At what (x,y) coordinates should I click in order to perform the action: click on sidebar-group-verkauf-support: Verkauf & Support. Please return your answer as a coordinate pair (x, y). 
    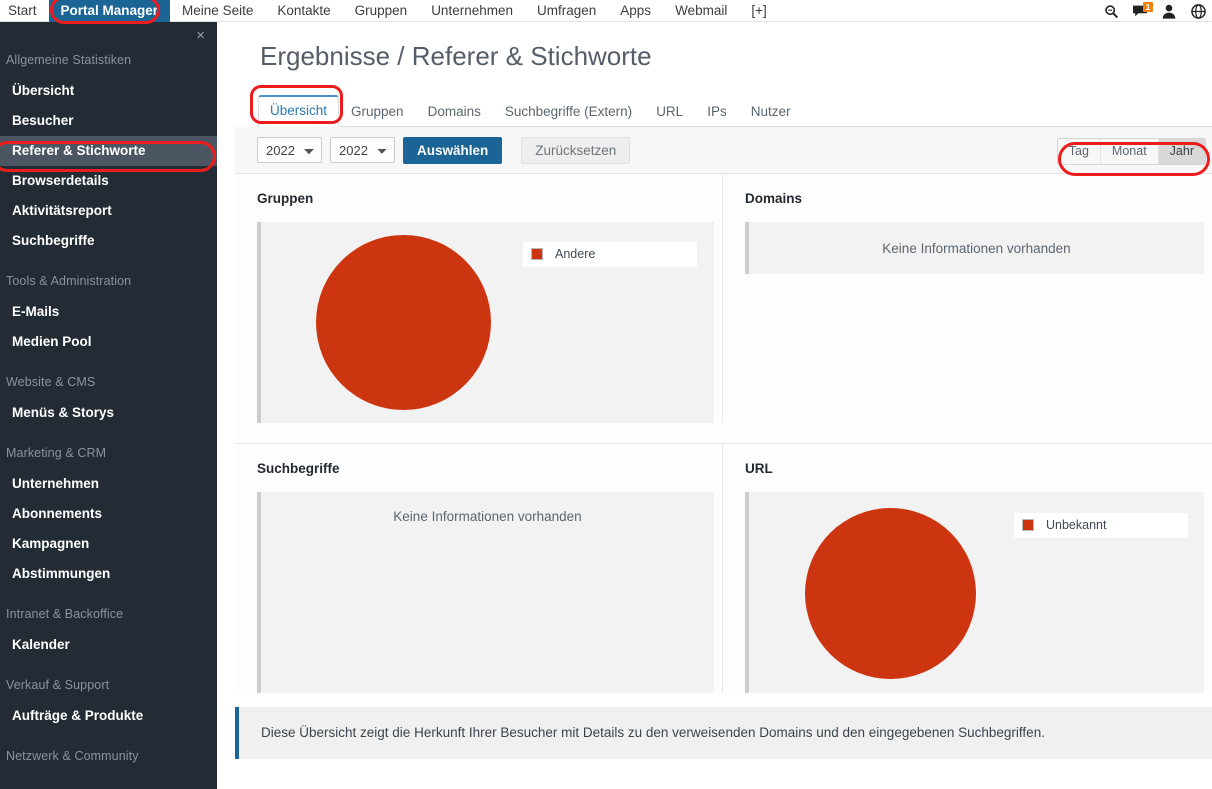
    Looking at the image, I should click on (58, 685).